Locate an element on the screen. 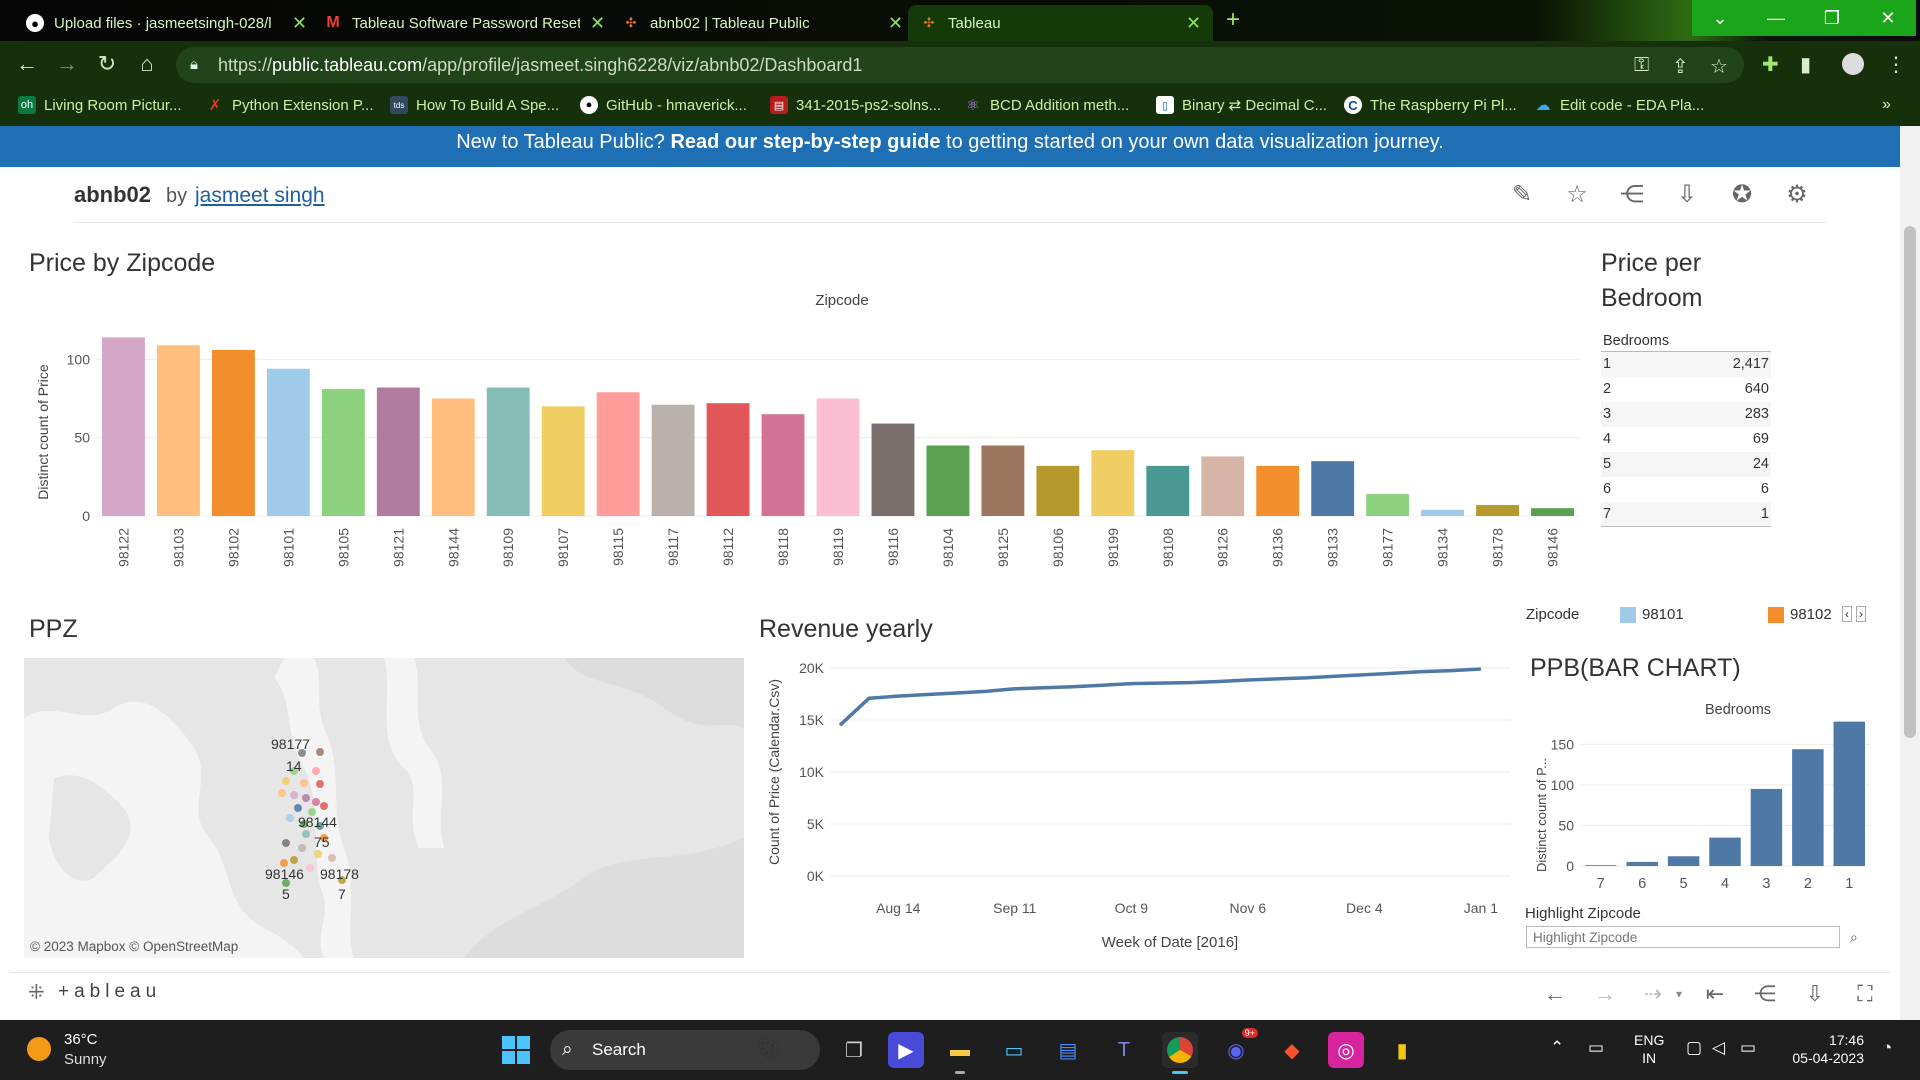 This screenshot has height=1080, width=1920. tableau-wordmark: +ableau is located at coordinates (109, 992).